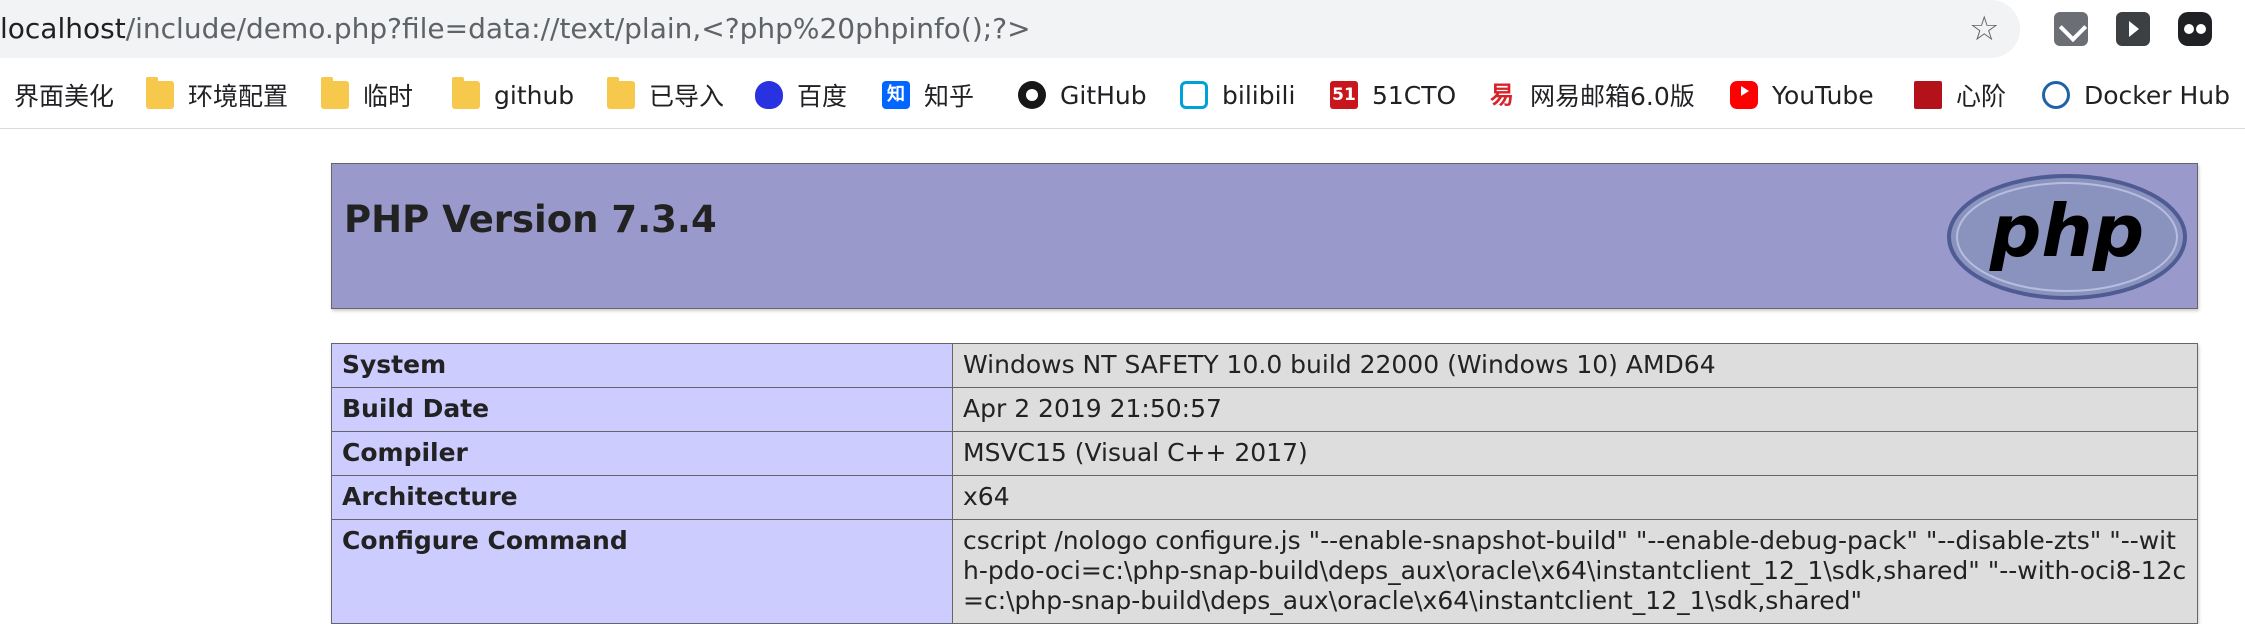 This screenshot has width=2245, height=624. I want to click on php-logo: php, so click(2067, 237).